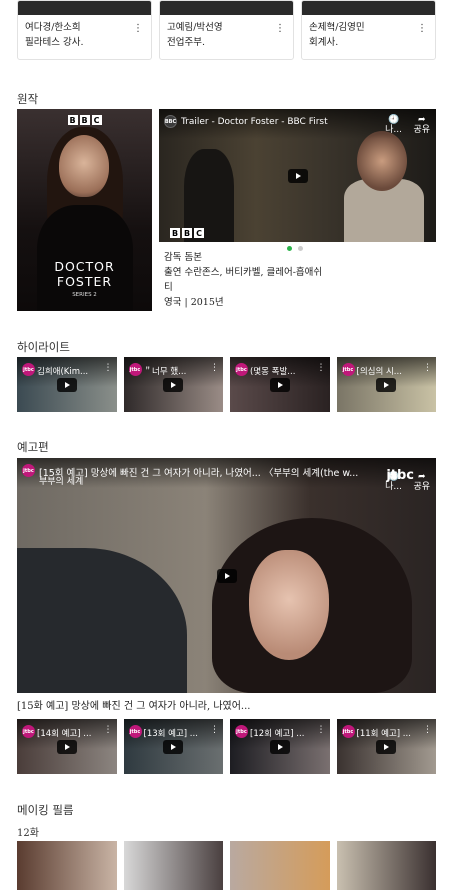 The width and height of the screenshot is (457, 890). What do you see at coordinates (243, 272) in the screenshot?
I see `cast-info: 출연 수란존스, 버티카벨, 클레어-흡애쉬` at bounding box center [243, 272].